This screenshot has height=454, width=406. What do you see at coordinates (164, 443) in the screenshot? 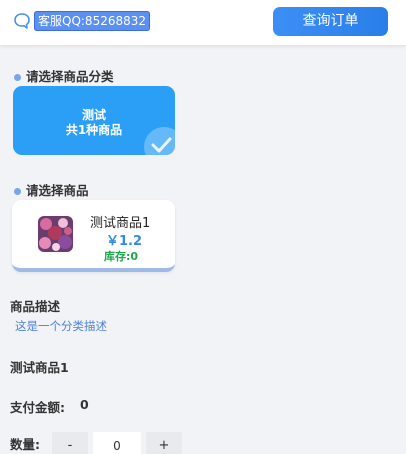
I see `quantity-plus-button: +` at bounding box center [164, 443].